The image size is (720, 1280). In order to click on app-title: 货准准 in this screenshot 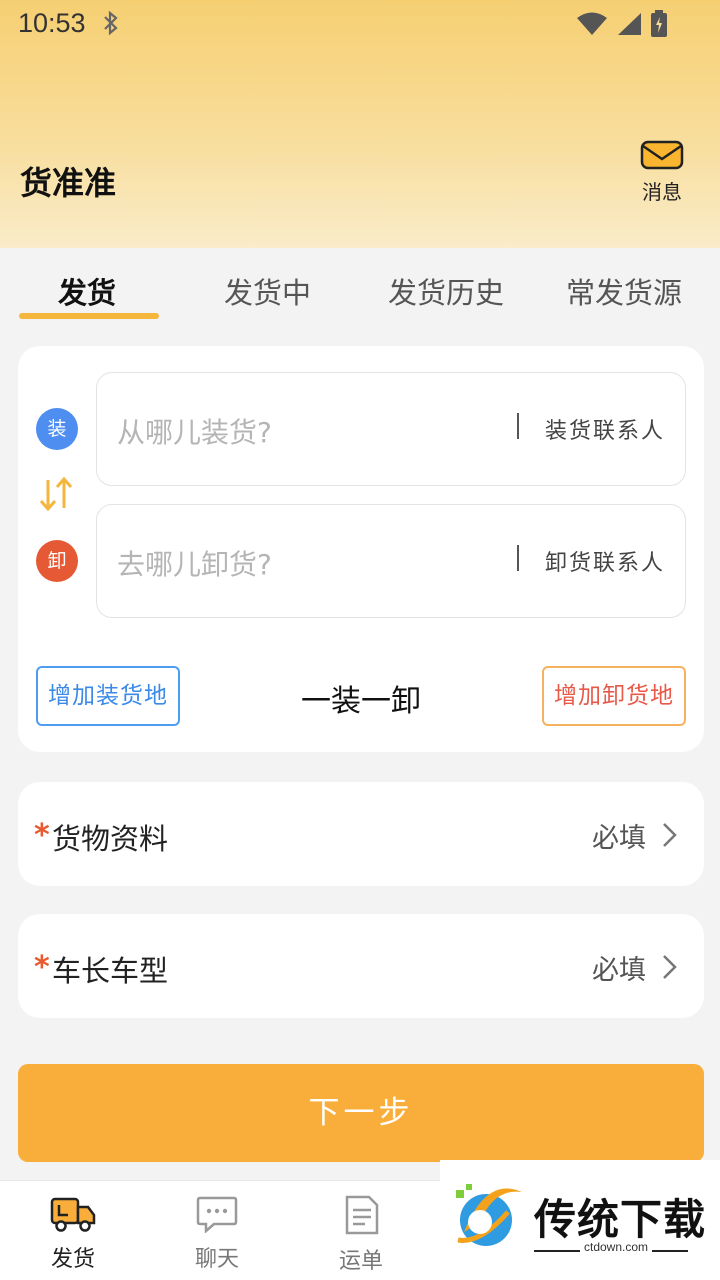, I will do `click(68, 183)`.